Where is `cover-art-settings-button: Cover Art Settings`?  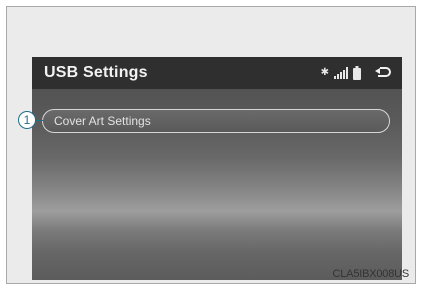
cover-art-settings-button: Cover Art Settings is located at coordinates (216, 121).